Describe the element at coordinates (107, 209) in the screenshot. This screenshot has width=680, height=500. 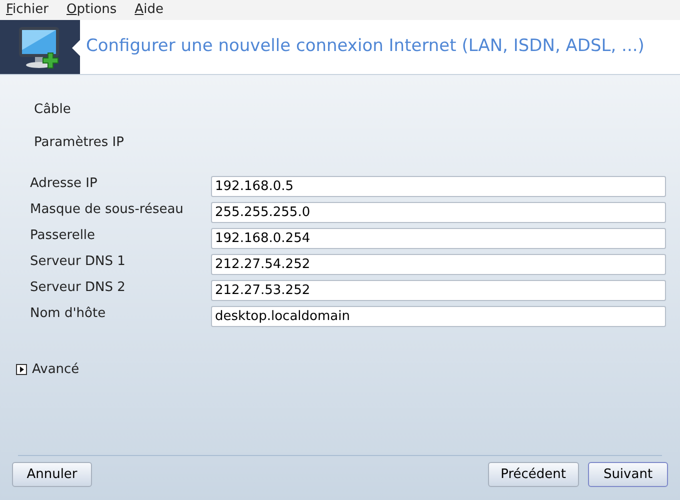
I see `field-label: Masque de sous-réseau` at that location.